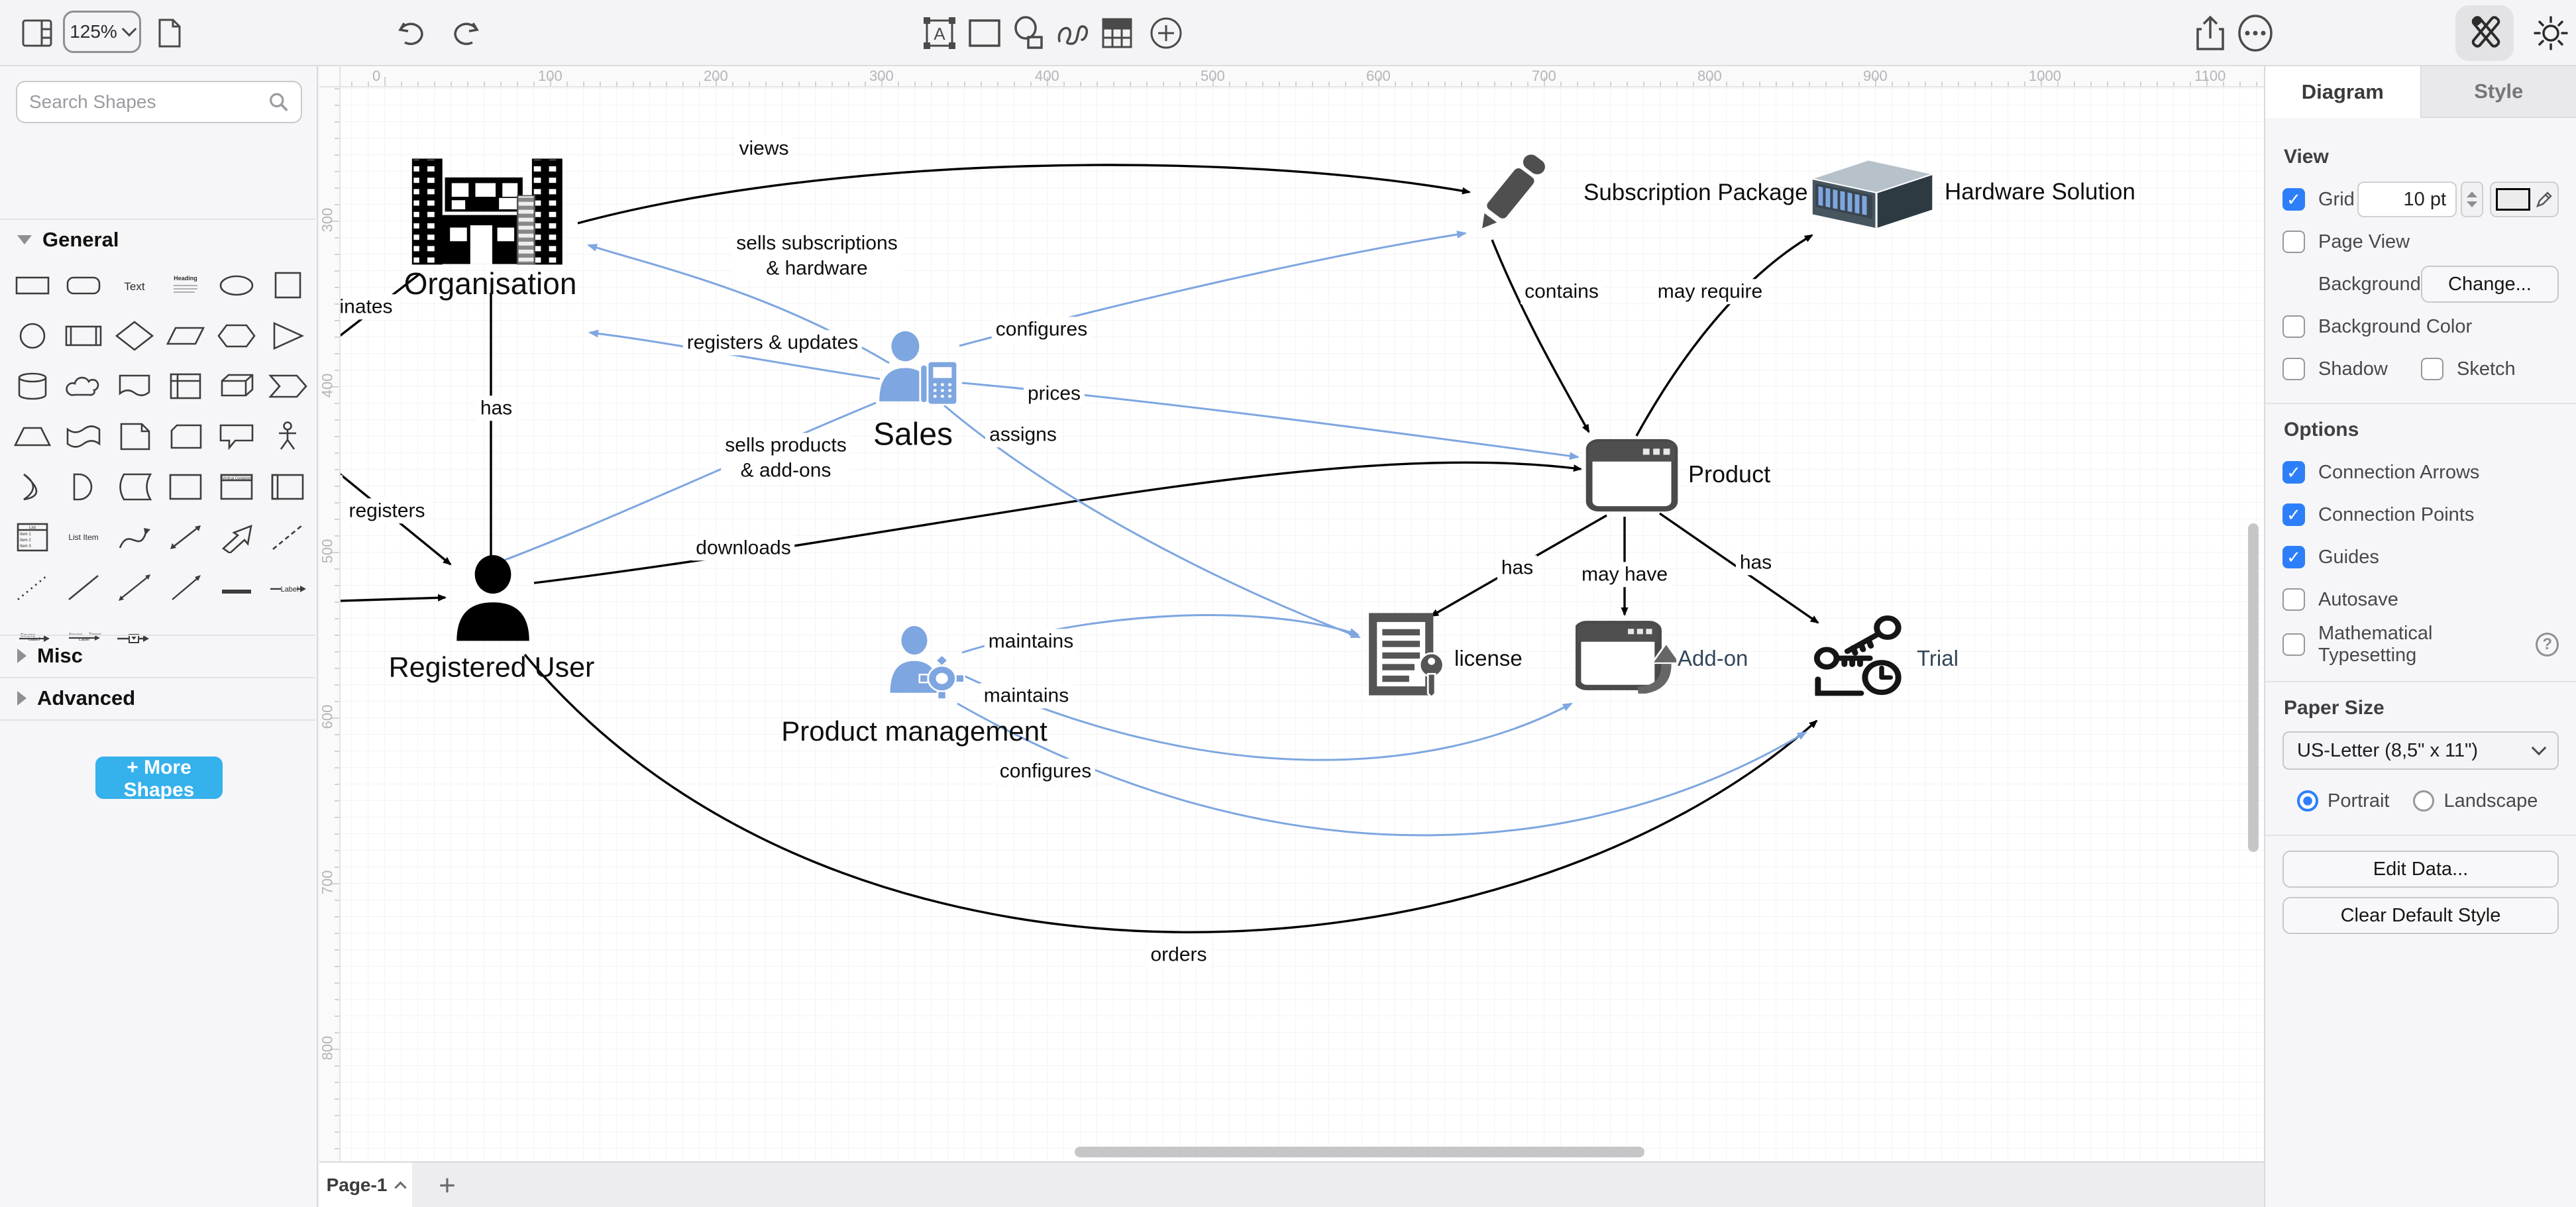 The image size is (2576, 1207). What do you see at coordinates (1178, 954) in the screenshot?
I see `edge-label-orders: orders` at bounding box center [1178, 954].